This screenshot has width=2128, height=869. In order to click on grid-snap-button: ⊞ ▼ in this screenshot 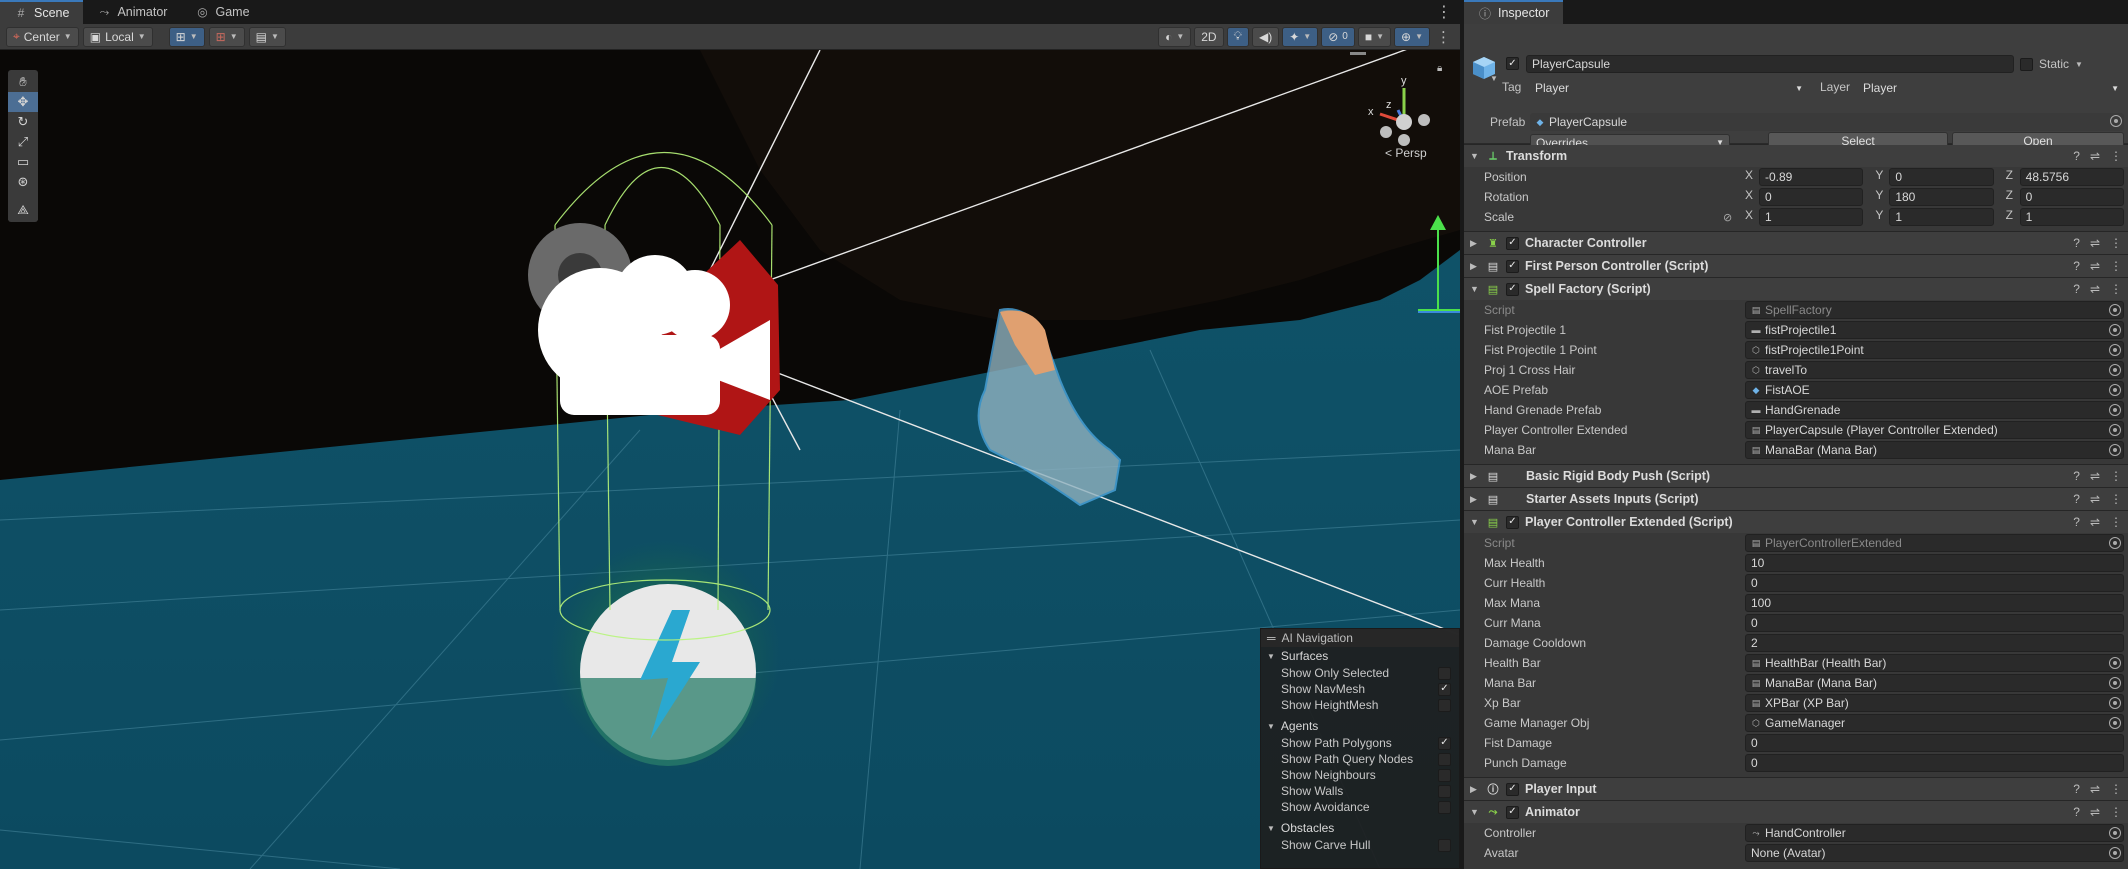, I will do `click(186, 36)`.